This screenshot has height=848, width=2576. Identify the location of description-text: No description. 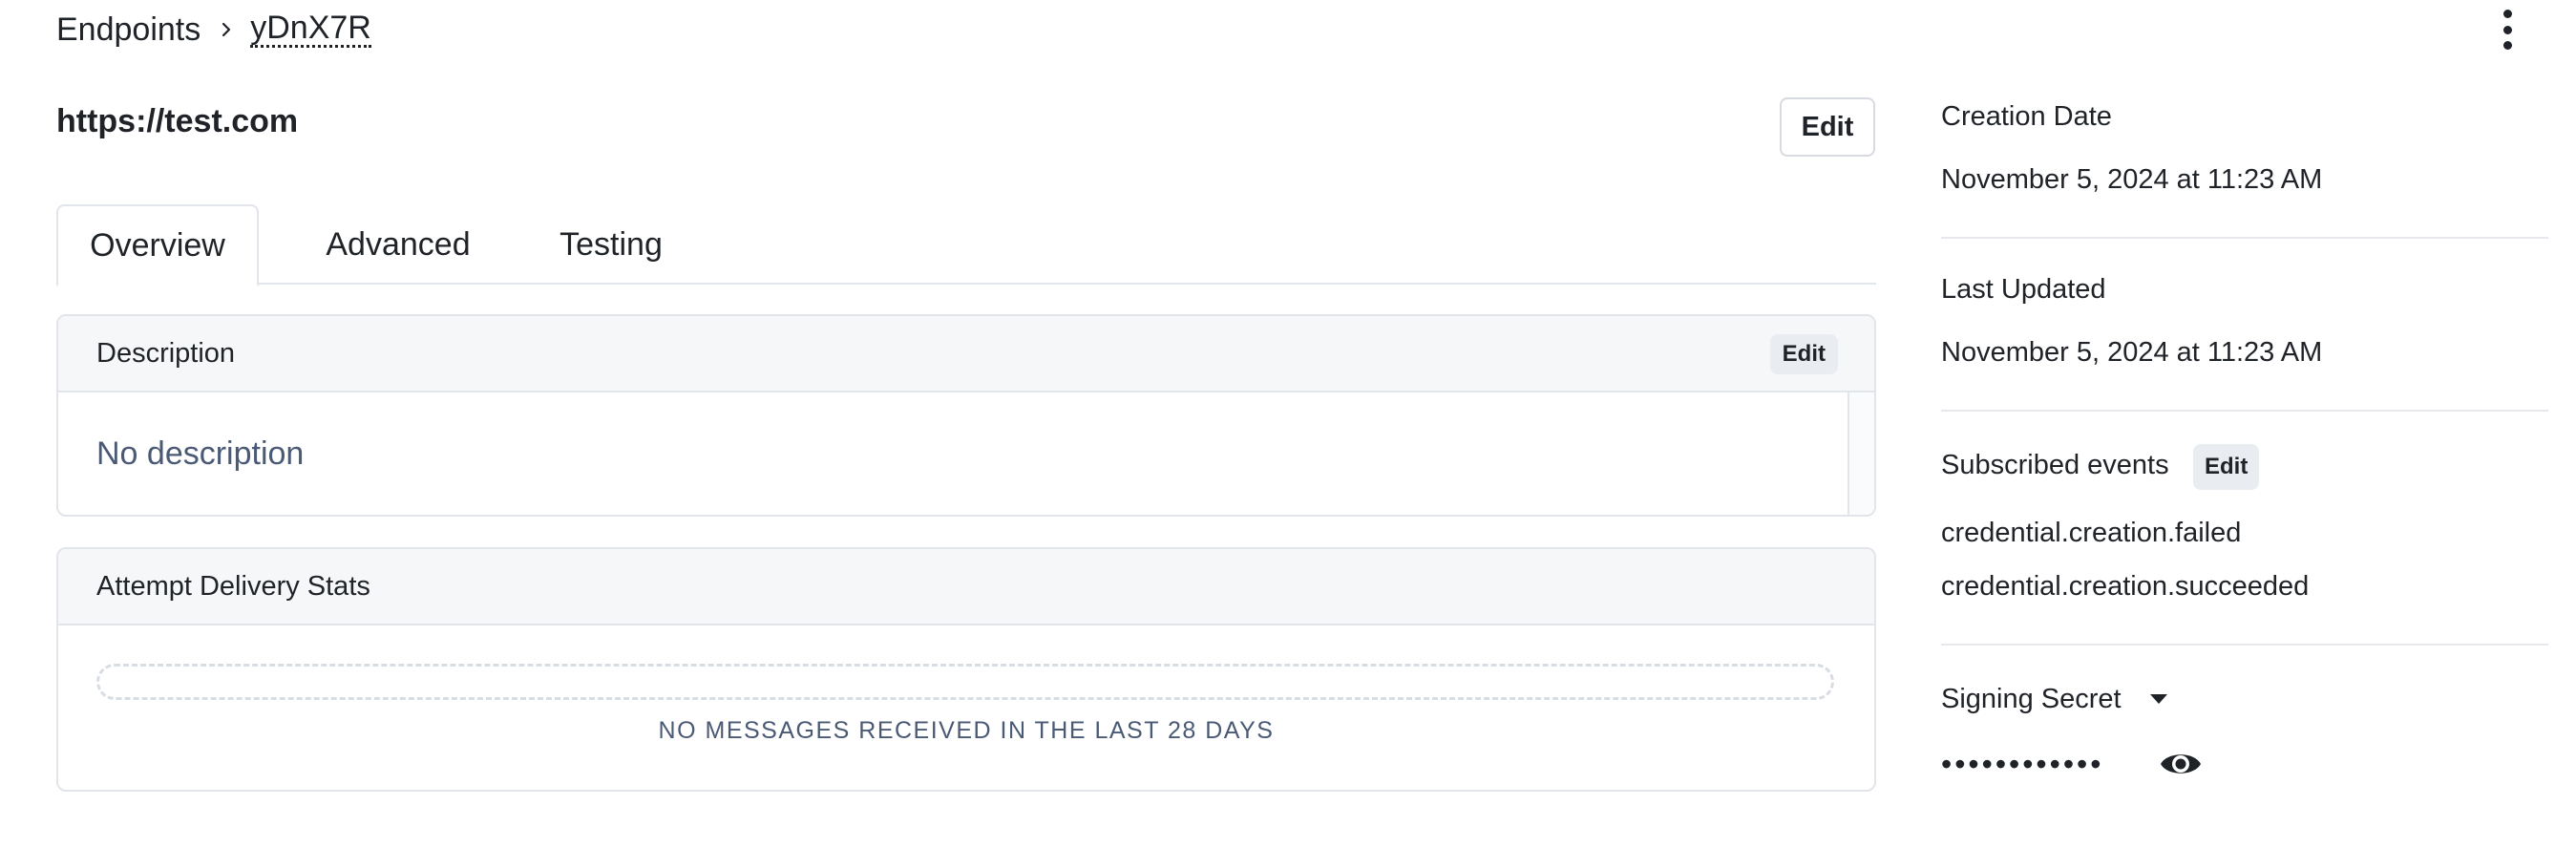
(200, 454).